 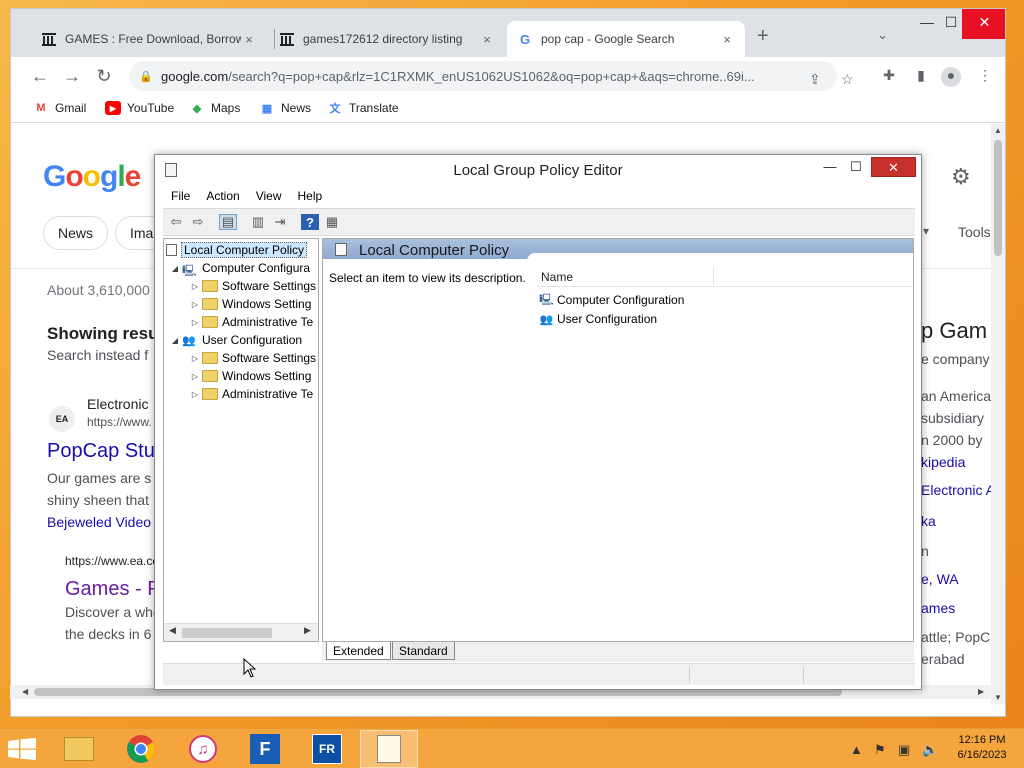 I want to click on volume-icon: 🔈, so click(x=930, y=750).